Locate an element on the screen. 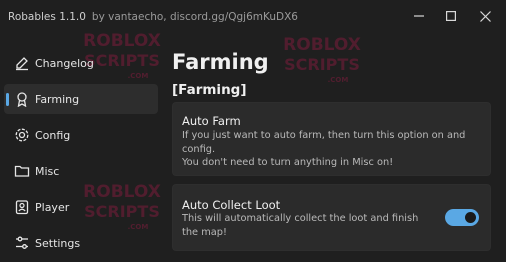  sidebar-item-label: Config is located at coordinates (53, 135).